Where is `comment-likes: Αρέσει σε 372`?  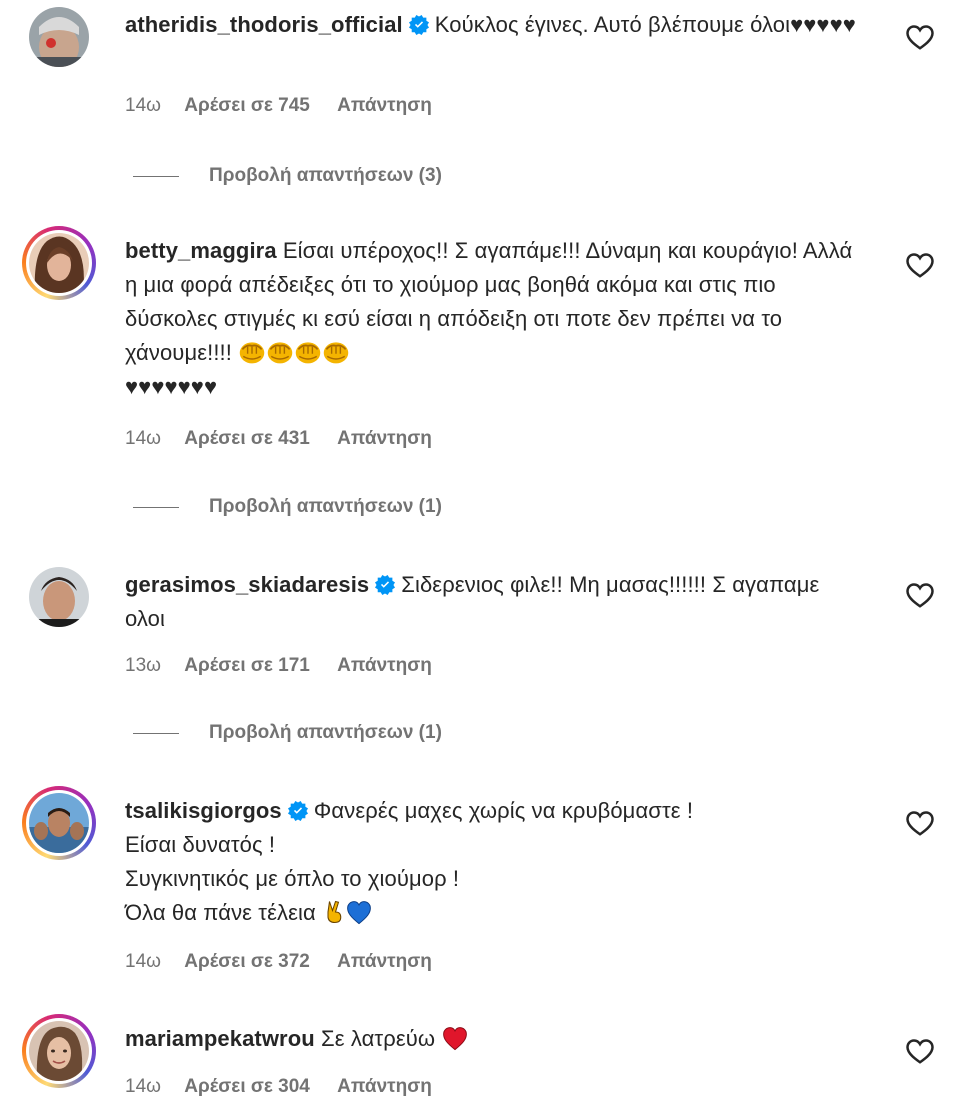
comment-likes: Αρέσει σε 372 is located at coordinates (247, 961).